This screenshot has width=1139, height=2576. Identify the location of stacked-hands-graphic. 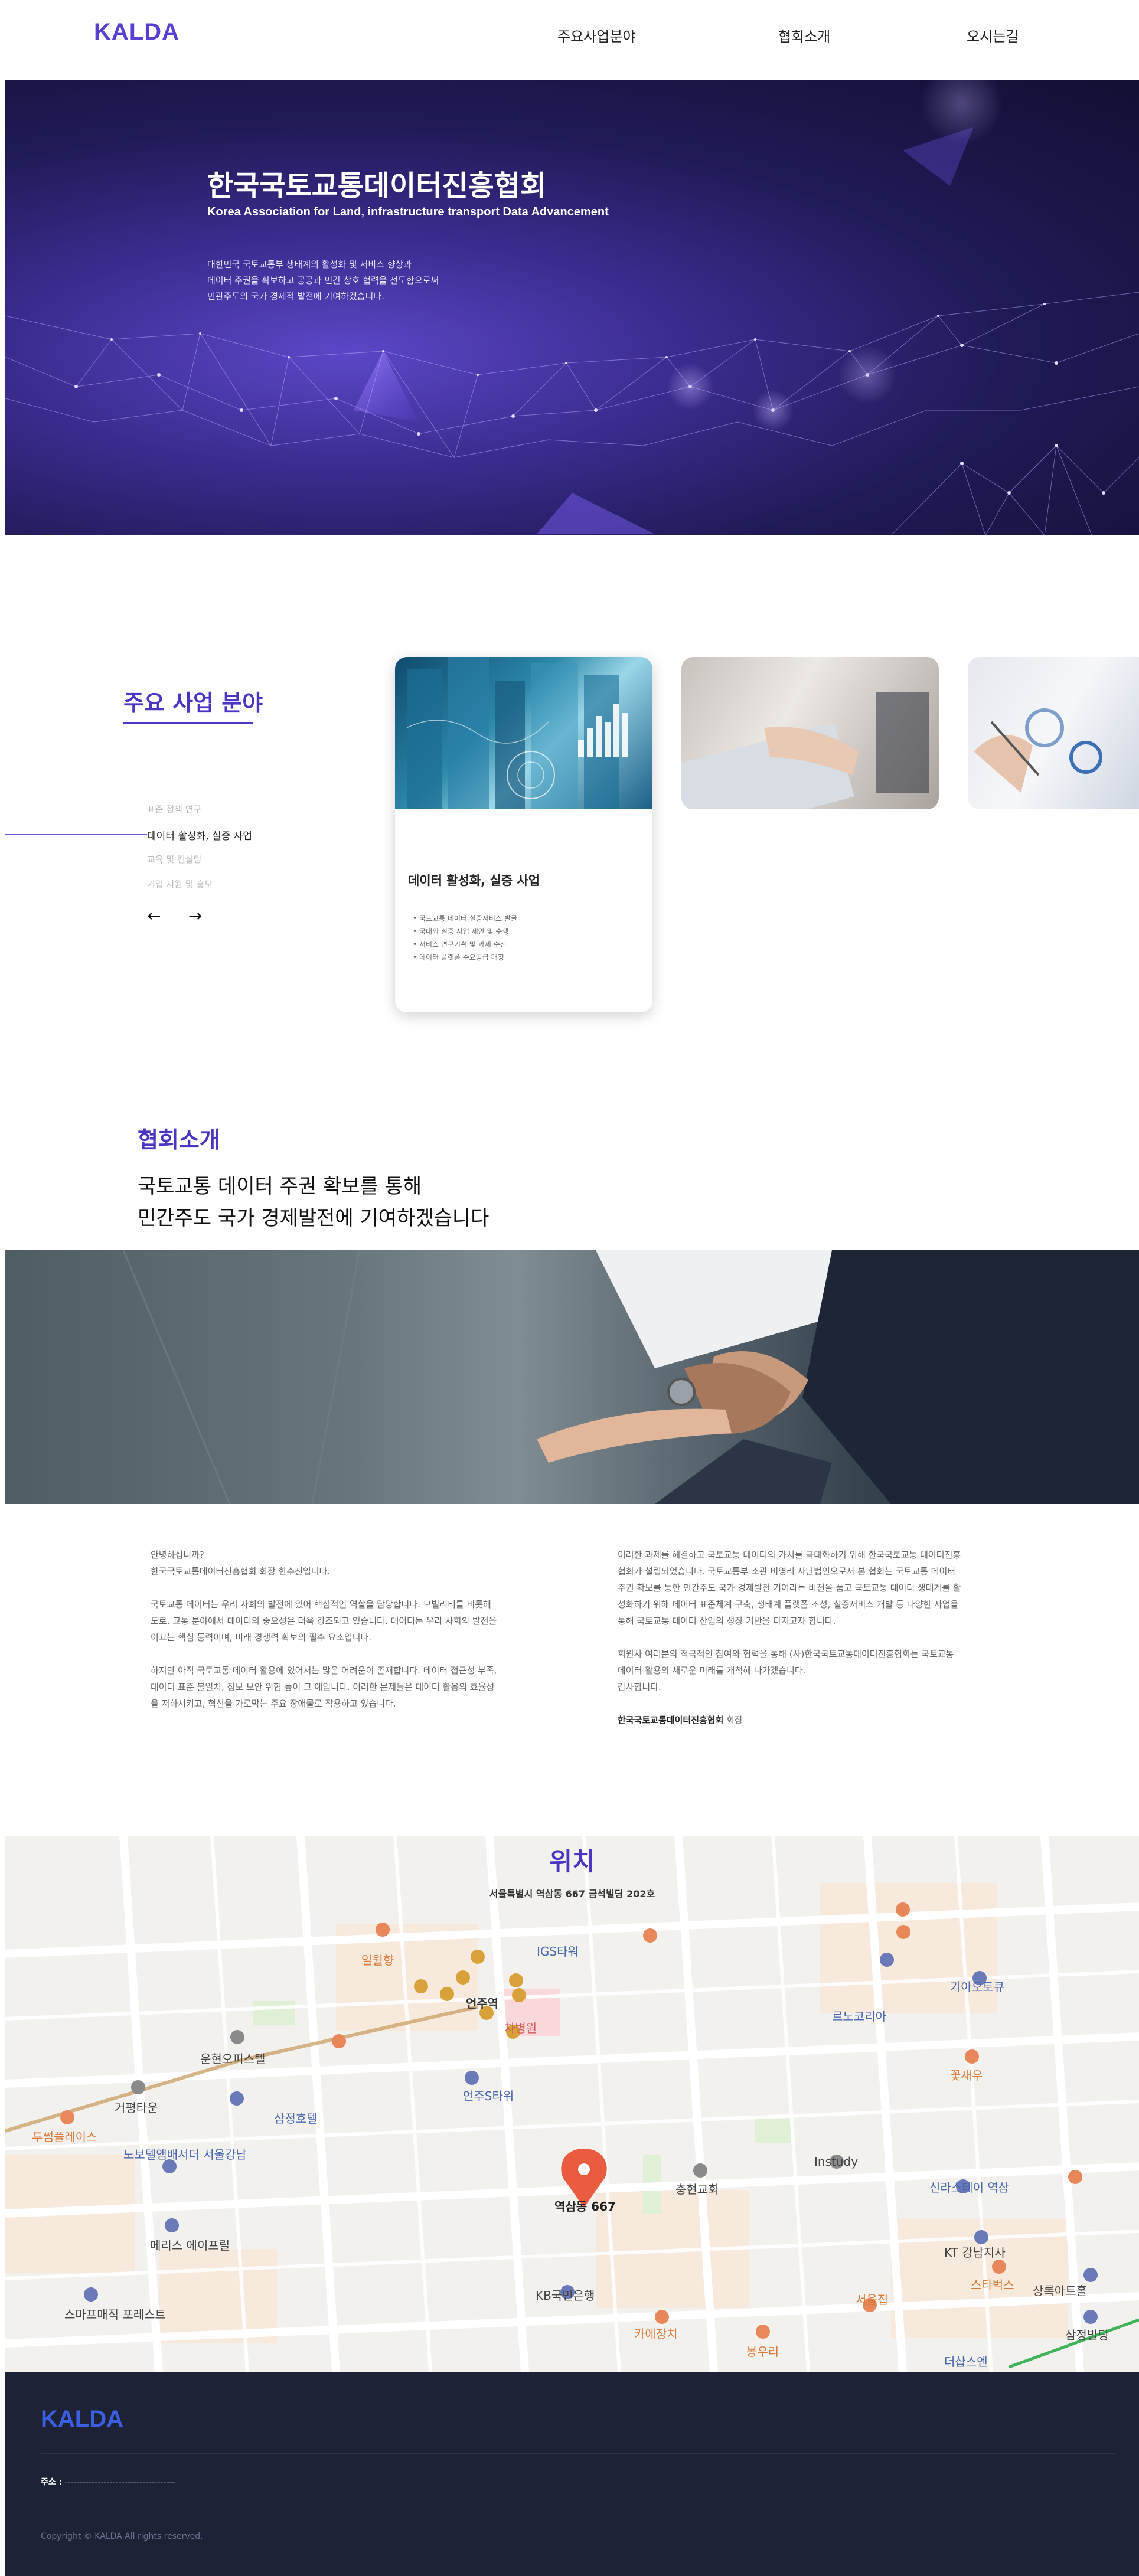
(572, 1377).